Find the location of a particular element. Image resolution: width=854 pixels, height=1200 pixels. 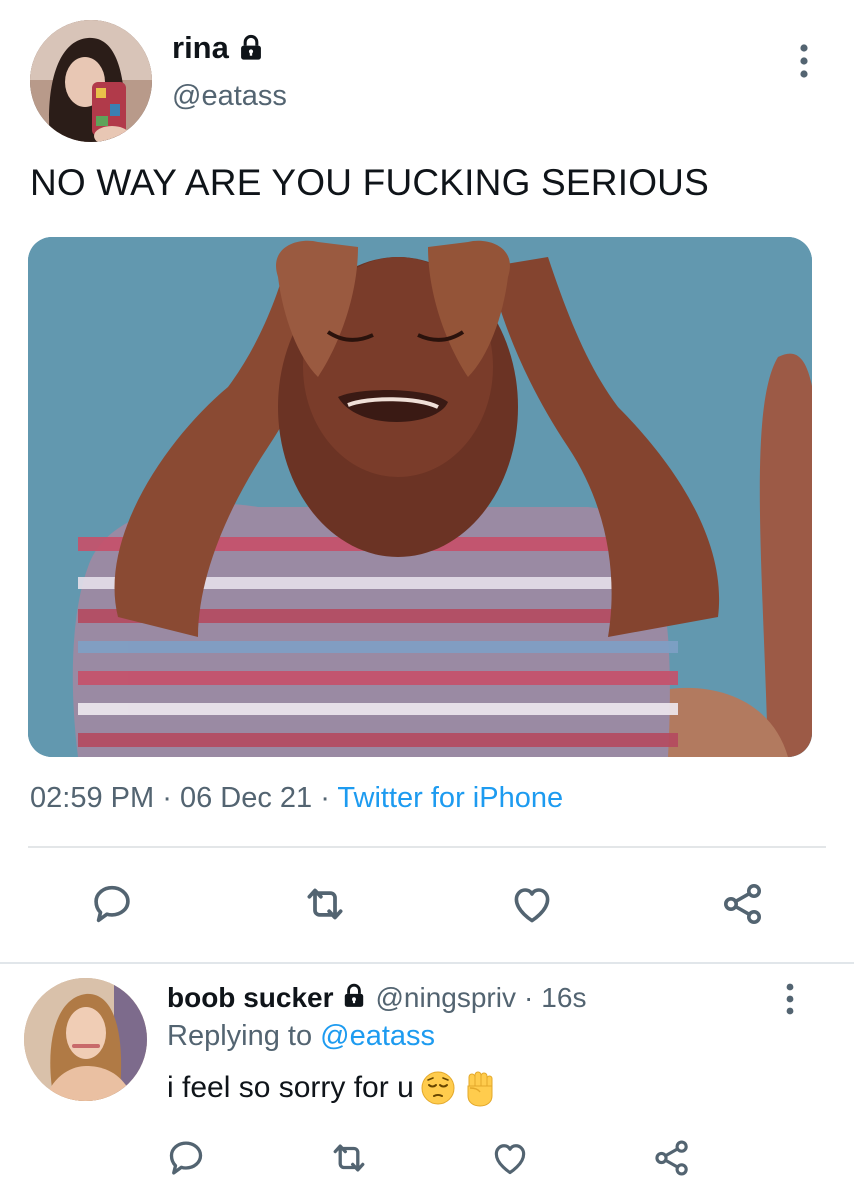

author-name: rina is located at coordinates (200, 48).